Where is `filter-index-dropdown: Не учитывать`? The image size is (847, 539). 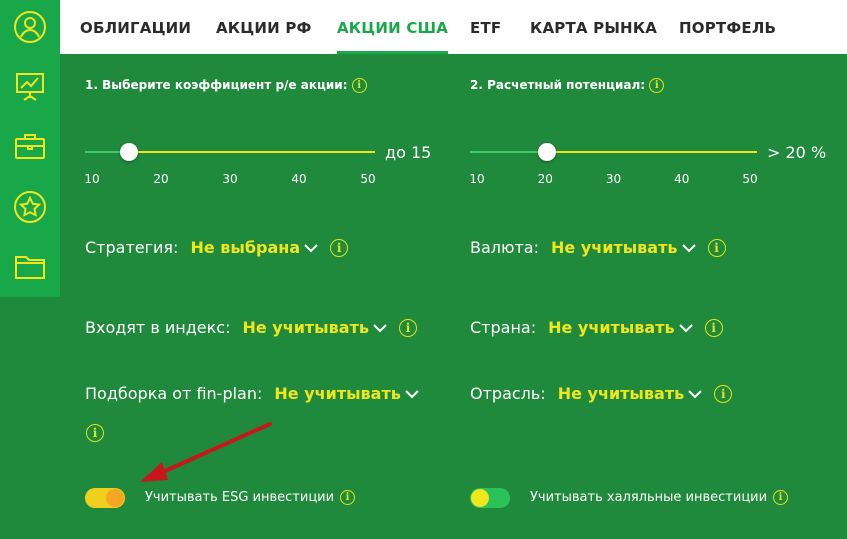 filter-index-dropdown: Не учитывать is located at coordinates (305, 327).